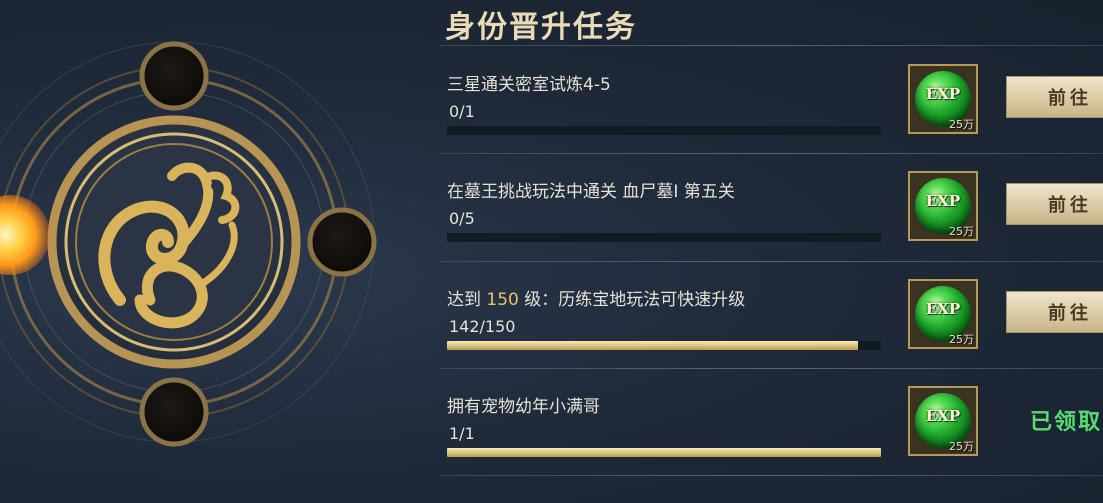 This screenshot has width=1103, height=503. Describe the element at coordinates (771, 206) in the screenshot. I see `task-row: 在墓王挑战玩法中通关 血尸墓I 第五关 0/5 EXP 25万 前往` at that location.